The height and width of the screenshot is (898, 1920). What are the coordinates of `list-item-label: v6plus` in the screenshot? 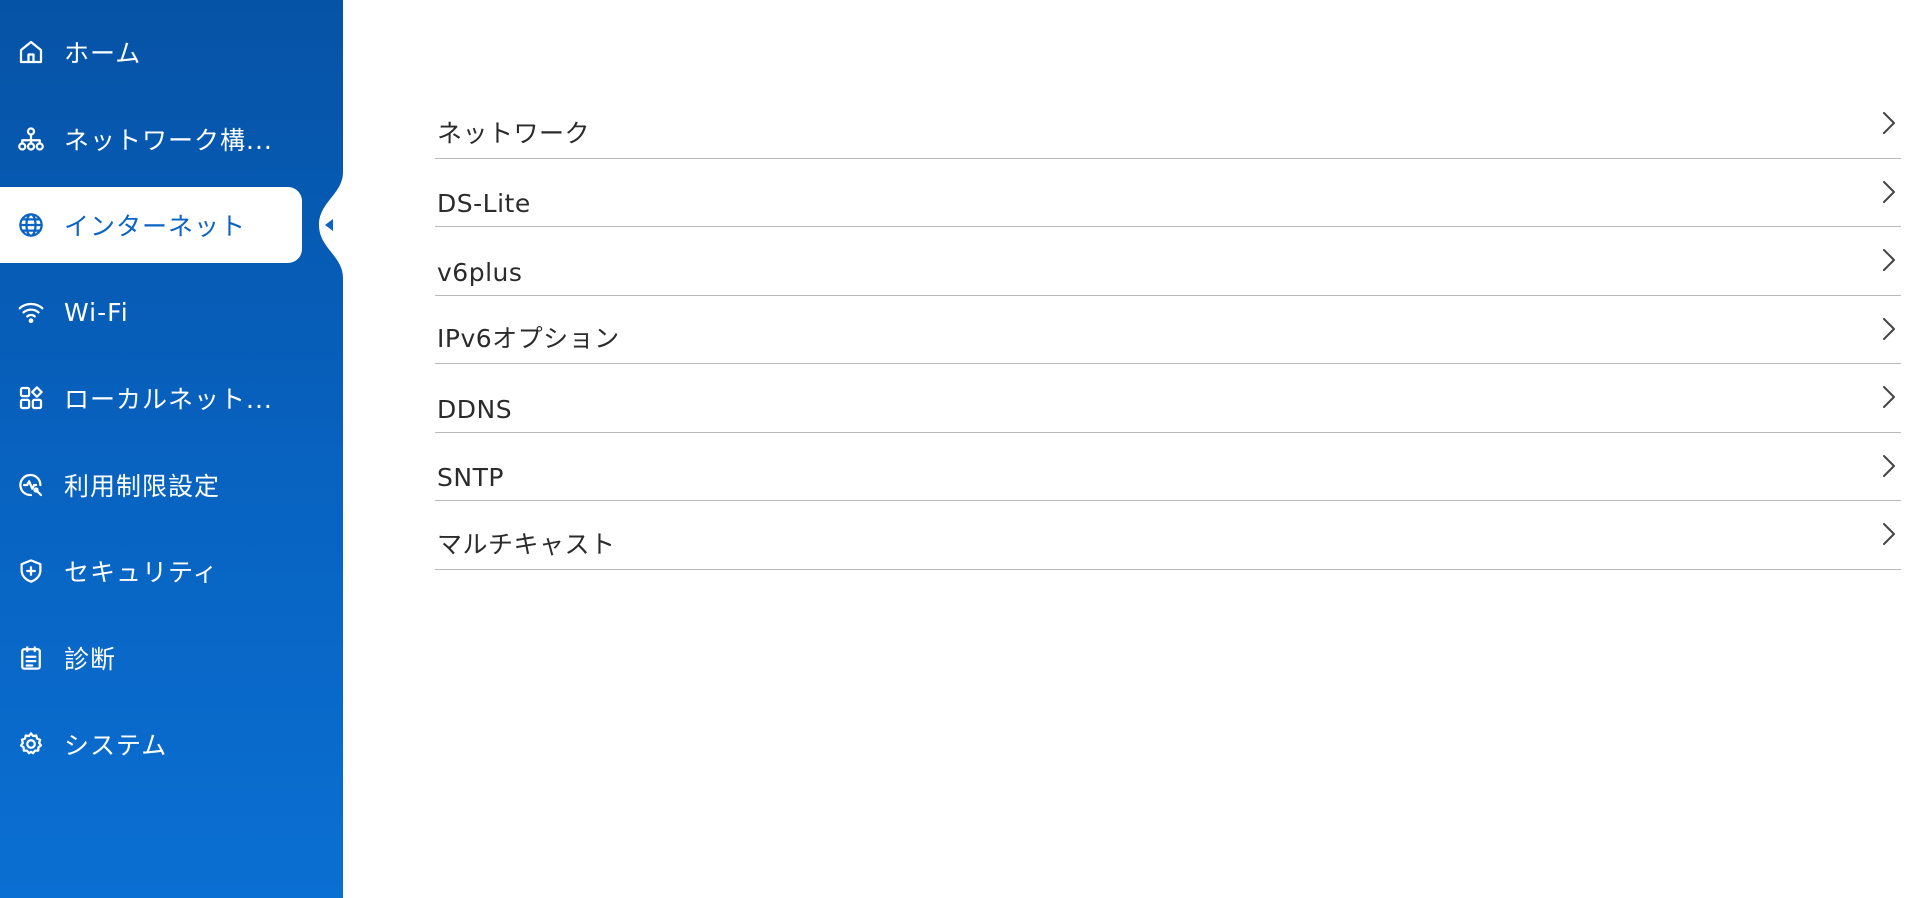 It's located at (480, 272).